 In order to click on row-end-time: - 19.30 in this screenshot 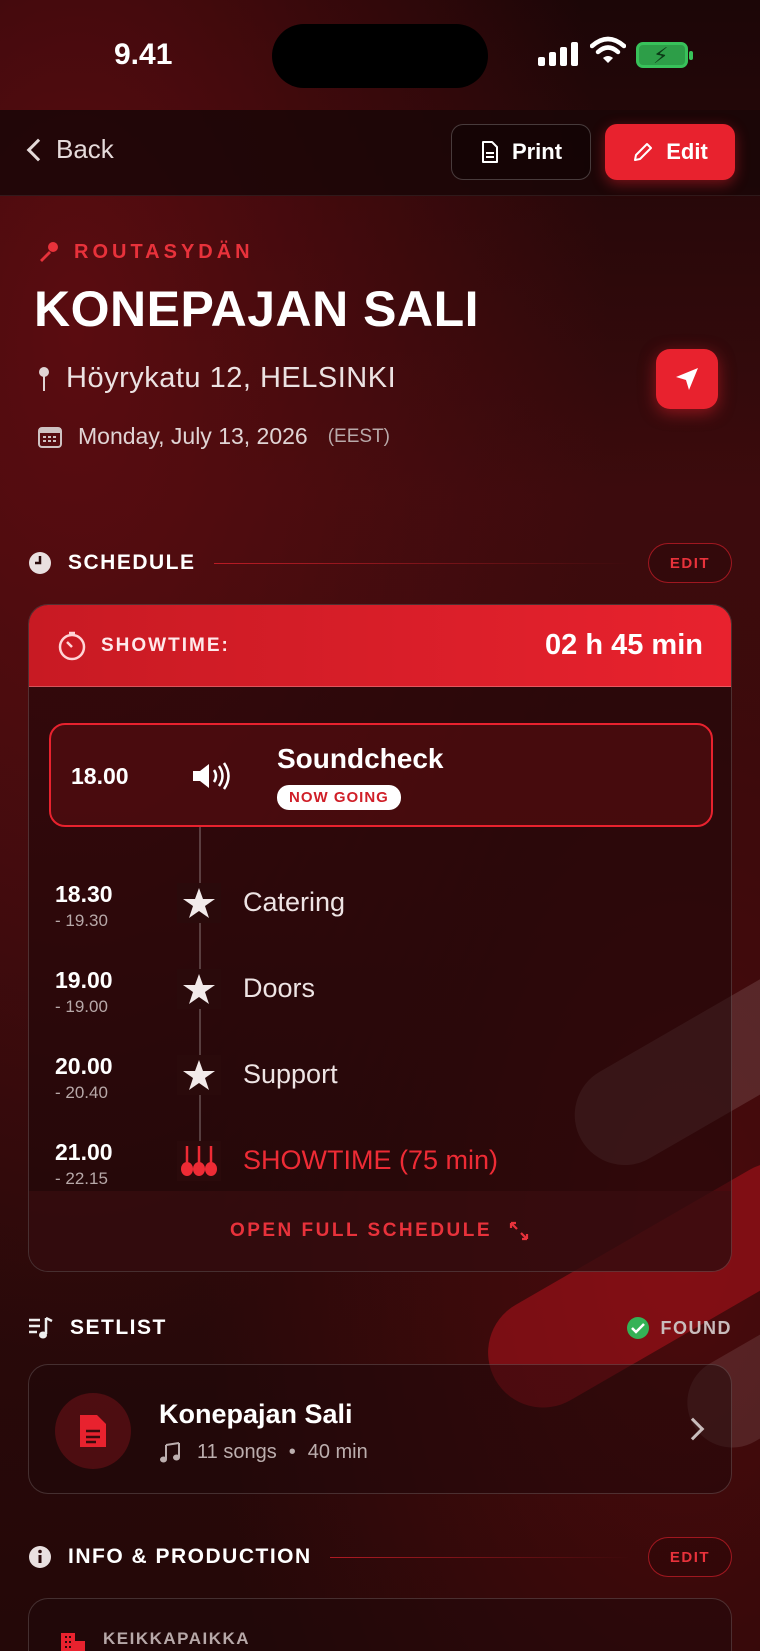, I will do `click(81, 920)`.